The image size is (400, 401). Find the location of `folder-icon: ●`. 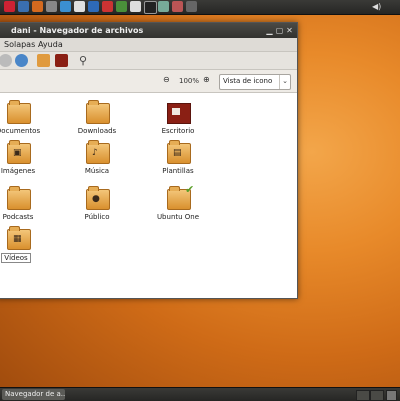

folder-icon: ● is located at coordinates (98, 198).